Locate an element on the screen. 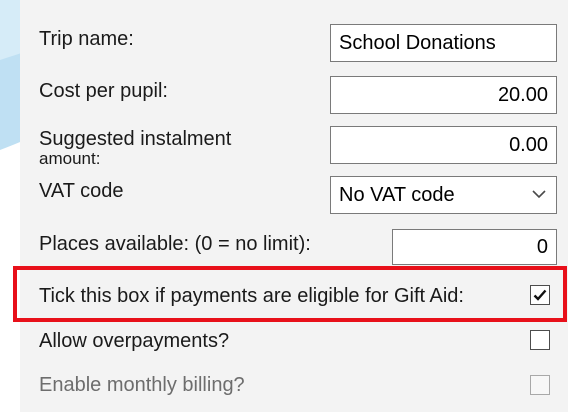 This screenshot has height=412, width=568. places-available-input: 0 is located at coordinates (474, 247).